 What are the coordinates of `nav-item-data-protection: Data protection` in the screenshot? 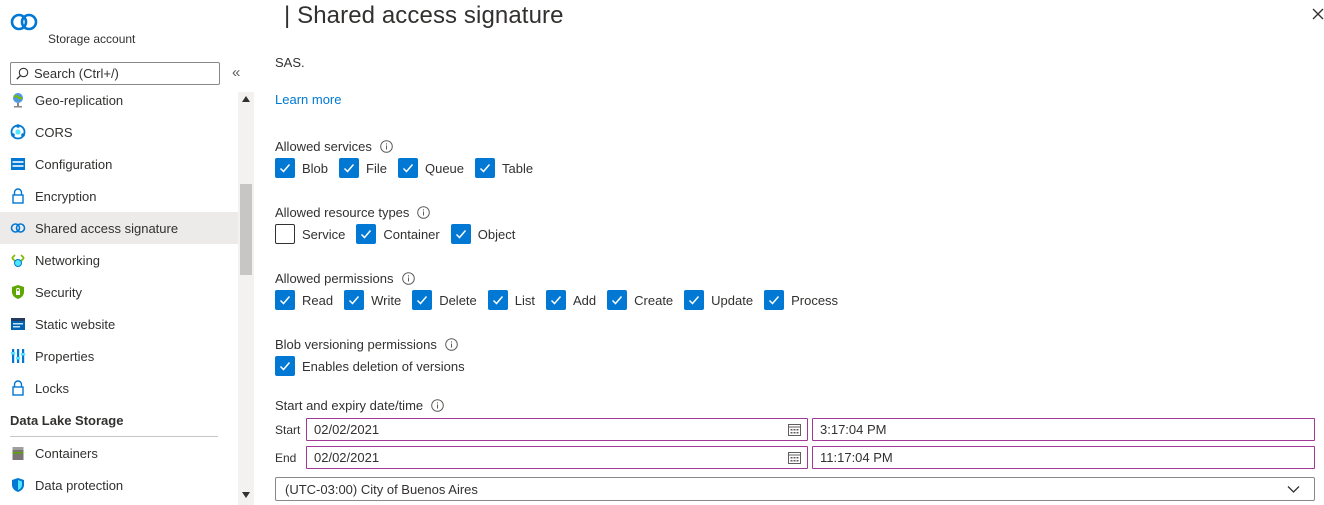 It's located at (119, 485).